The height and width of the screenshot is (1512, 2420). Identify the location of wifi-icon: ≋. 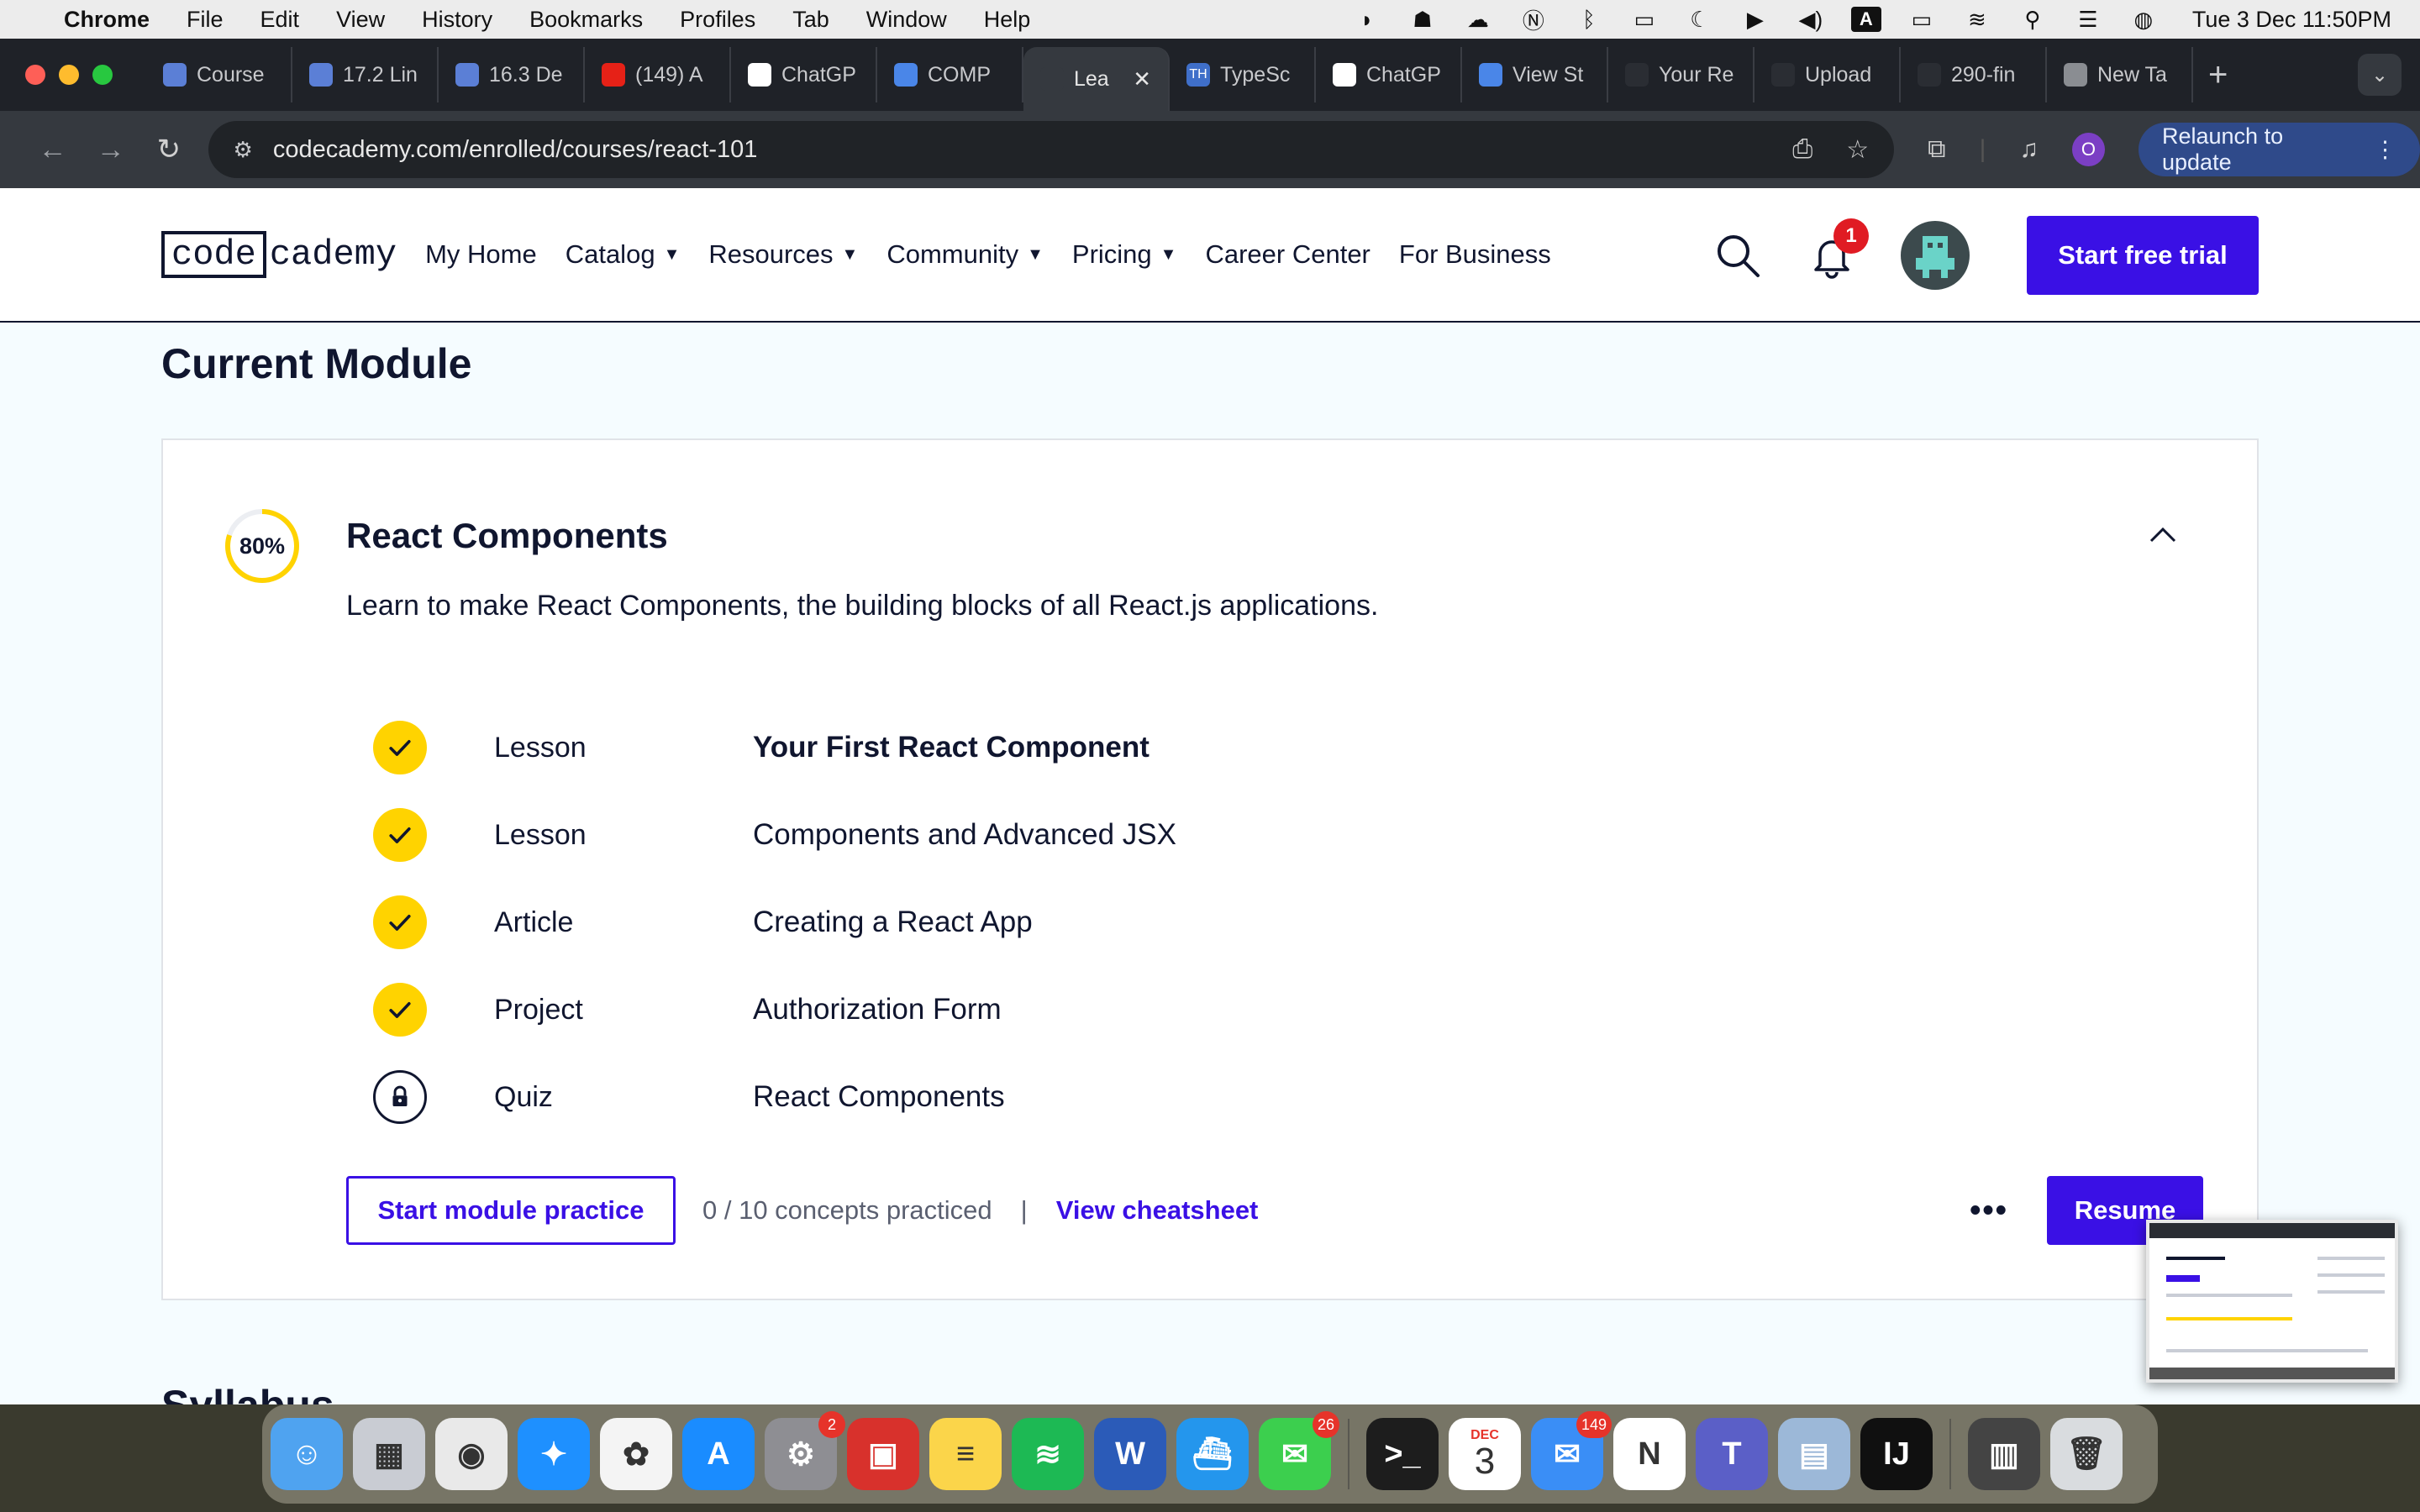
(1977, 19).